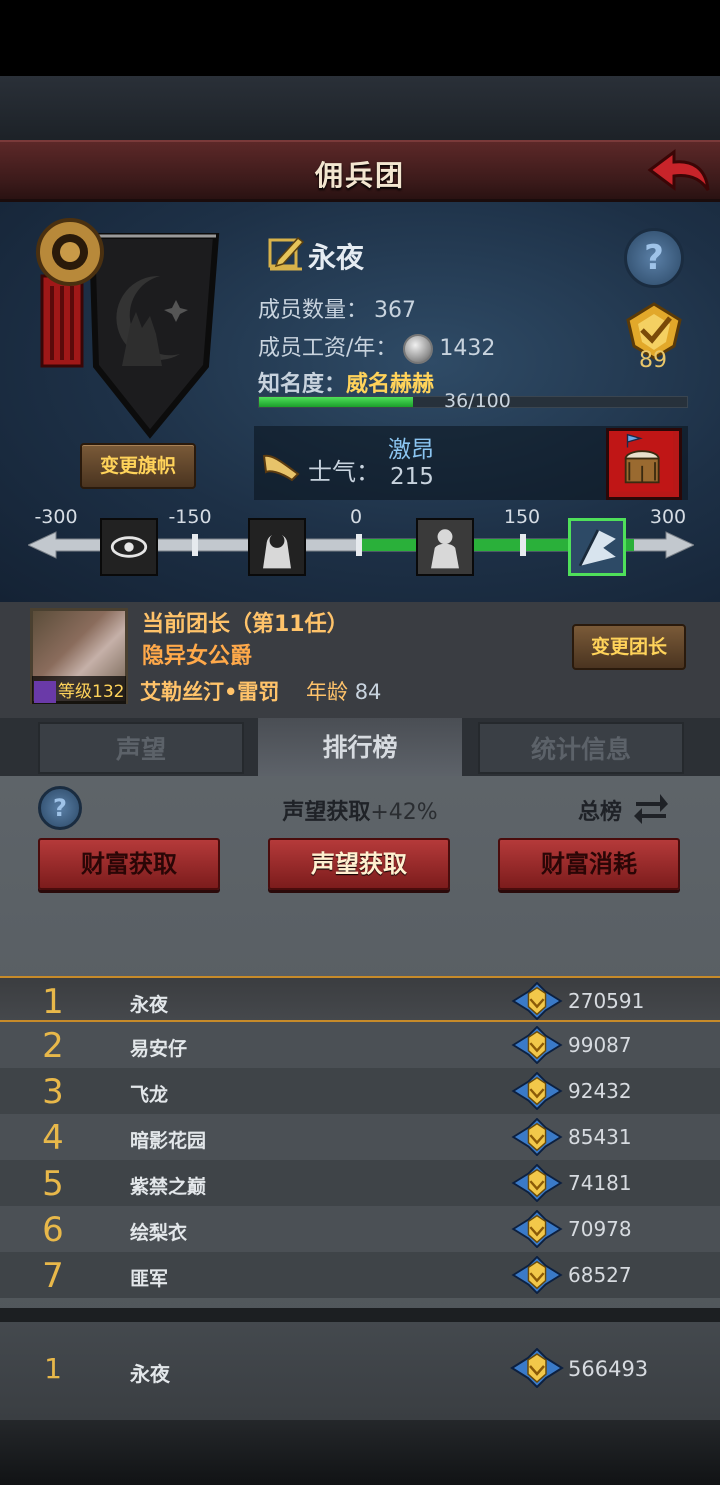  I want to click on morale-tick: -300, so click(56, 517).